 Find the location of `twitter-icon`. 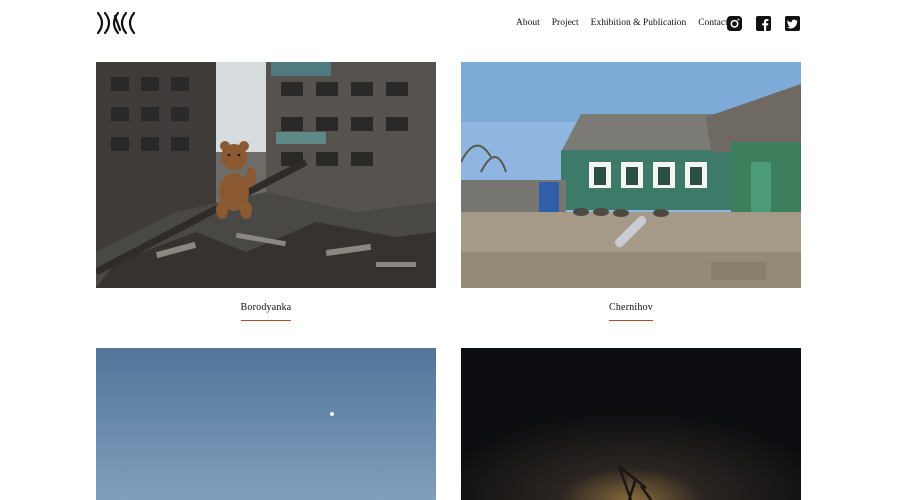

twitter-icon is located at coordinates (792, 23).